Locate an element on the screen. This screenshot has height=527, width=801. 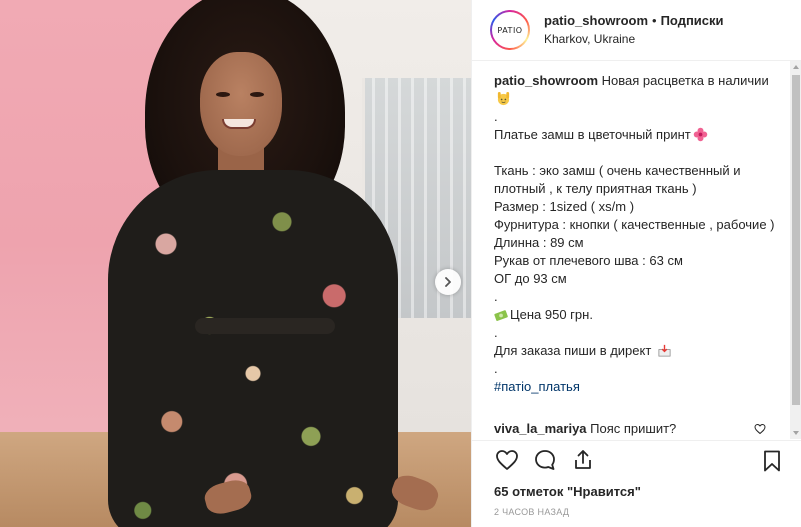
raised-hands-emoji-icon is located at coordinates (503, 98).